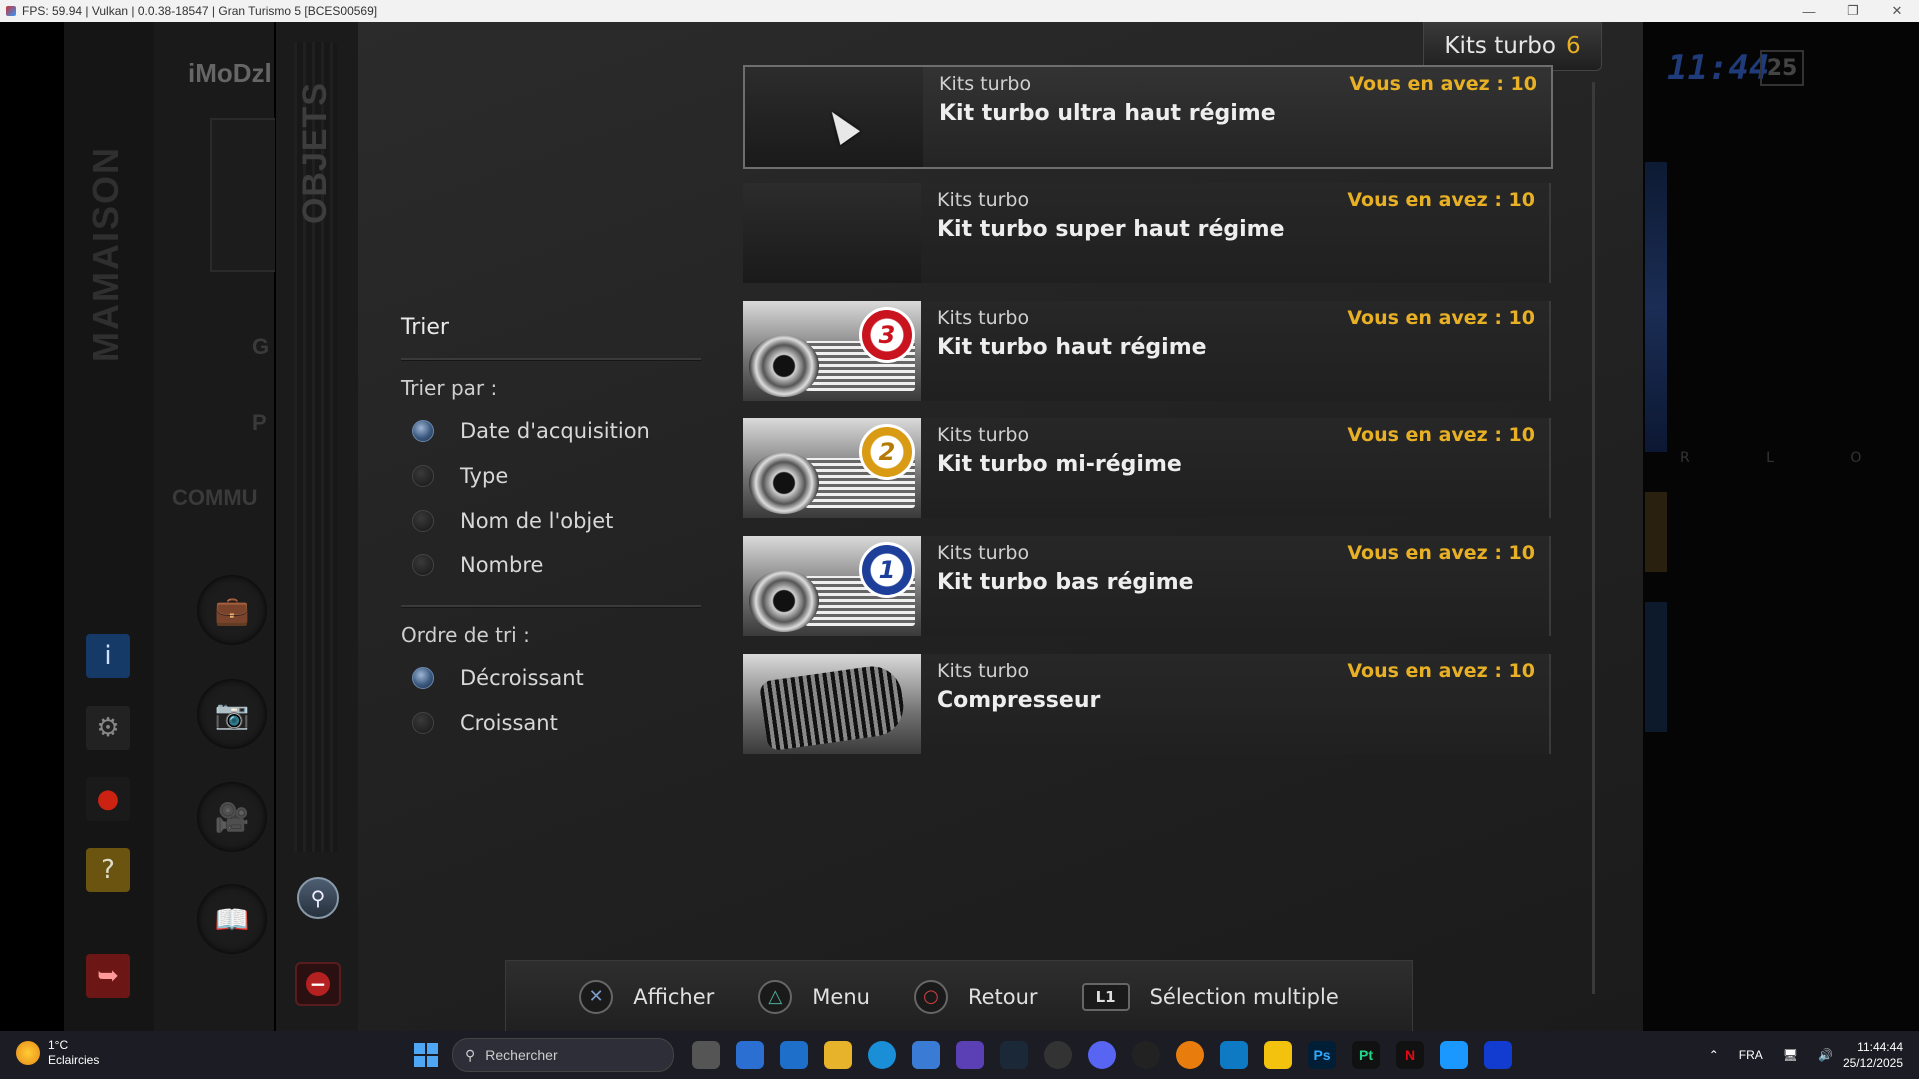 The height and width of the screenshot is (1079, 1919). What do you see at coordinates (1809, 1055) in the screenshot?
I see `system-tray: ⌃ FRA 🖥 🔊 11:44:44 25/12/2025` at bounding box center [1809, 1055].